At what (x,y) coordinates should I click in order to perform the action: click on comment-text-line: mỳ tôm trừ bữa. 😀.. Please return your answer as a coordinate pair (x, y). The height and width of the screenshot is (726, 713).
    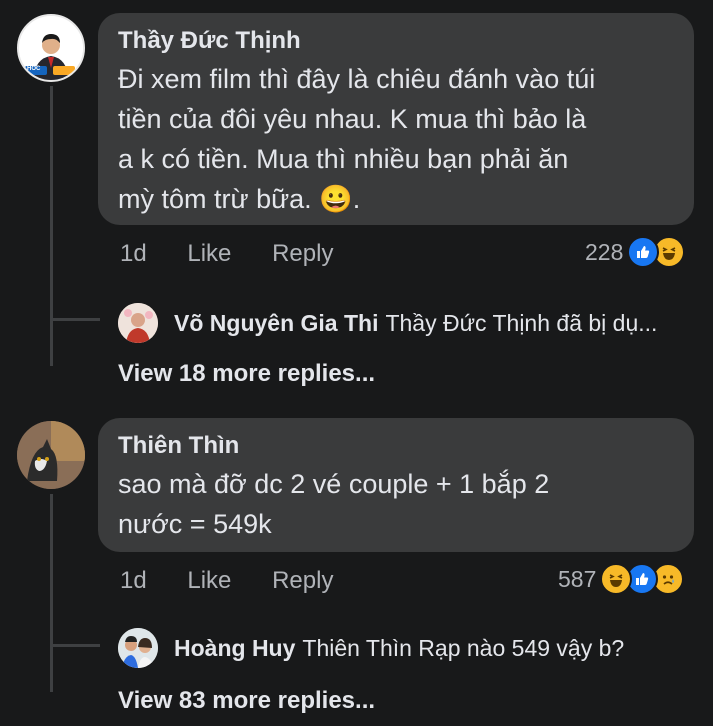
    Looking at the image, I should click on (239, 199).